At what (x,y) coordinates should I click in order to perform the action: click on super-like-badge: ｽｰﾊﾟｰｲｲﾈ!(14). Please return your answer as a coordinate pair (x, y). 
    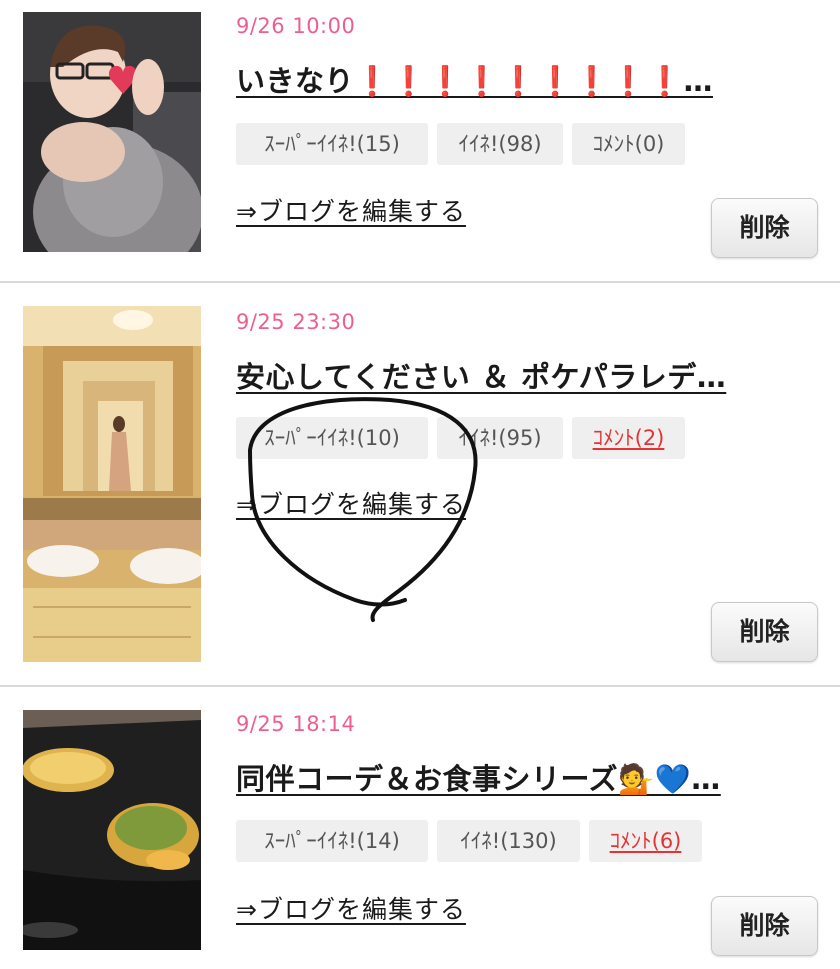
    Looking at the image, I should click on (332, 841).